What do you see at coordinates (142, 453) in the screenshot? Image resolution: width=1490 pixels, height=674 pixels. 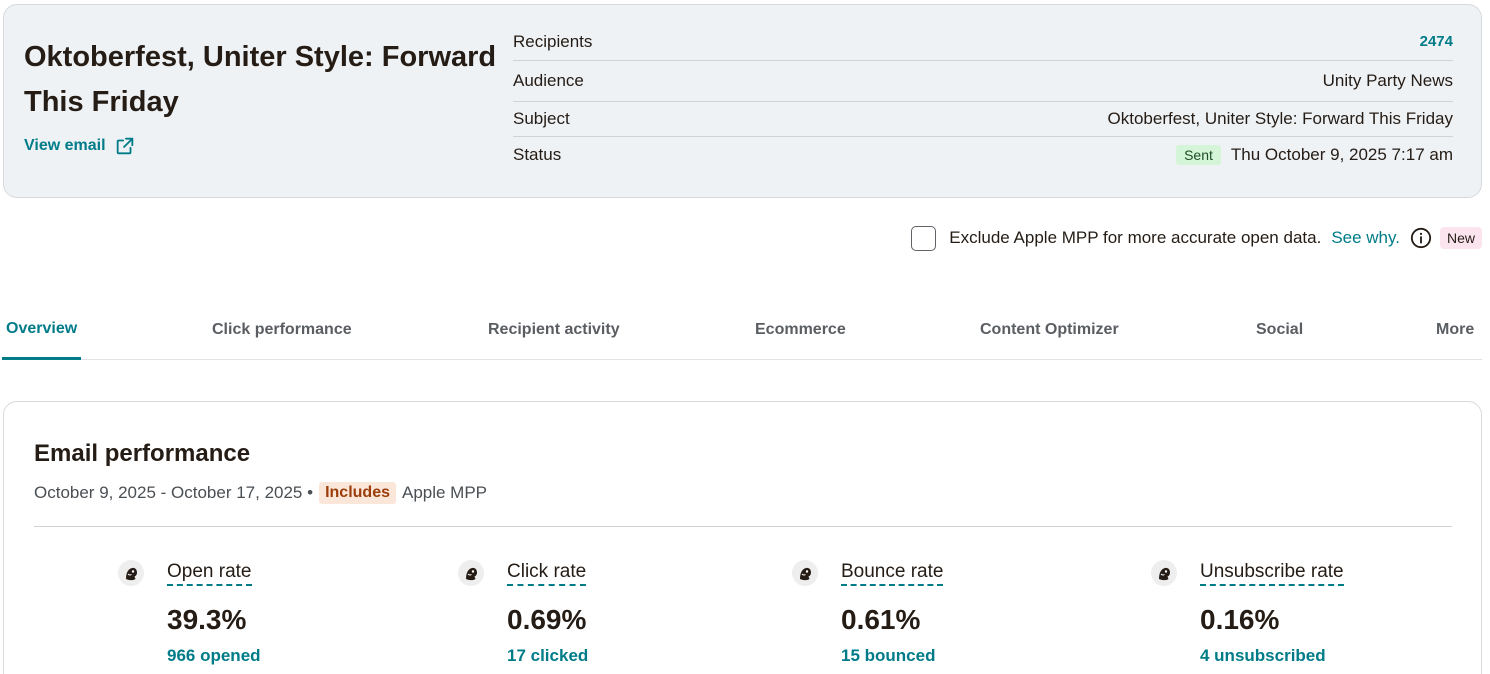 I see `email-performance-title: Email performance` at bounding box center [142, 453].